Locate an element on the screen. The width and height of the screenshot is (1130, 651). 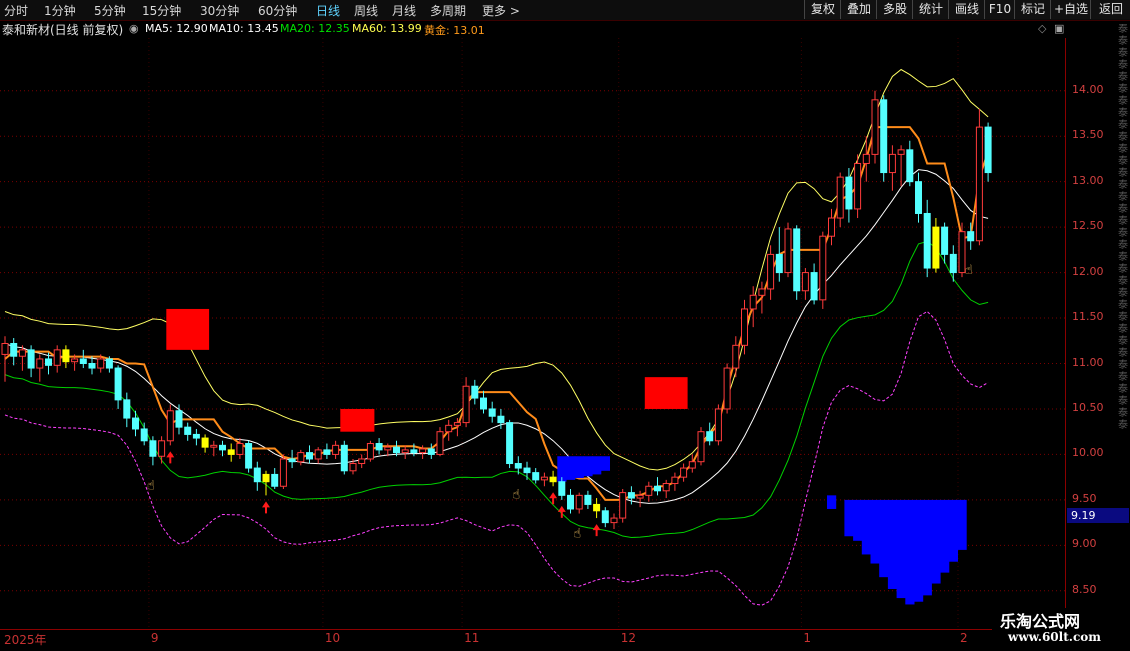
multi-stock-button: 多股 is located at coordinates (894, 9).